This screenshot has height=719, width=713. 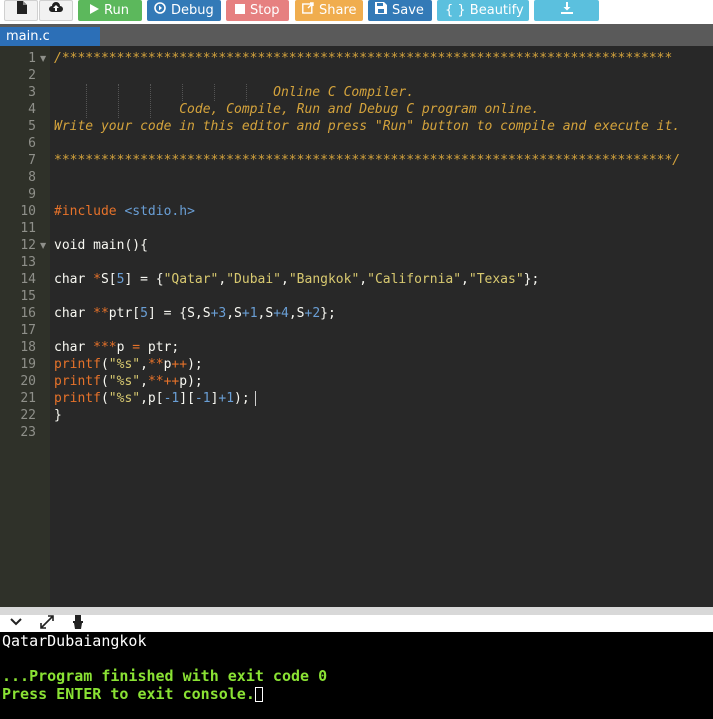 What do you see at coordinates (94, 10) in the screenshot?
I see `play-icon` at bounding box center [94, 10].